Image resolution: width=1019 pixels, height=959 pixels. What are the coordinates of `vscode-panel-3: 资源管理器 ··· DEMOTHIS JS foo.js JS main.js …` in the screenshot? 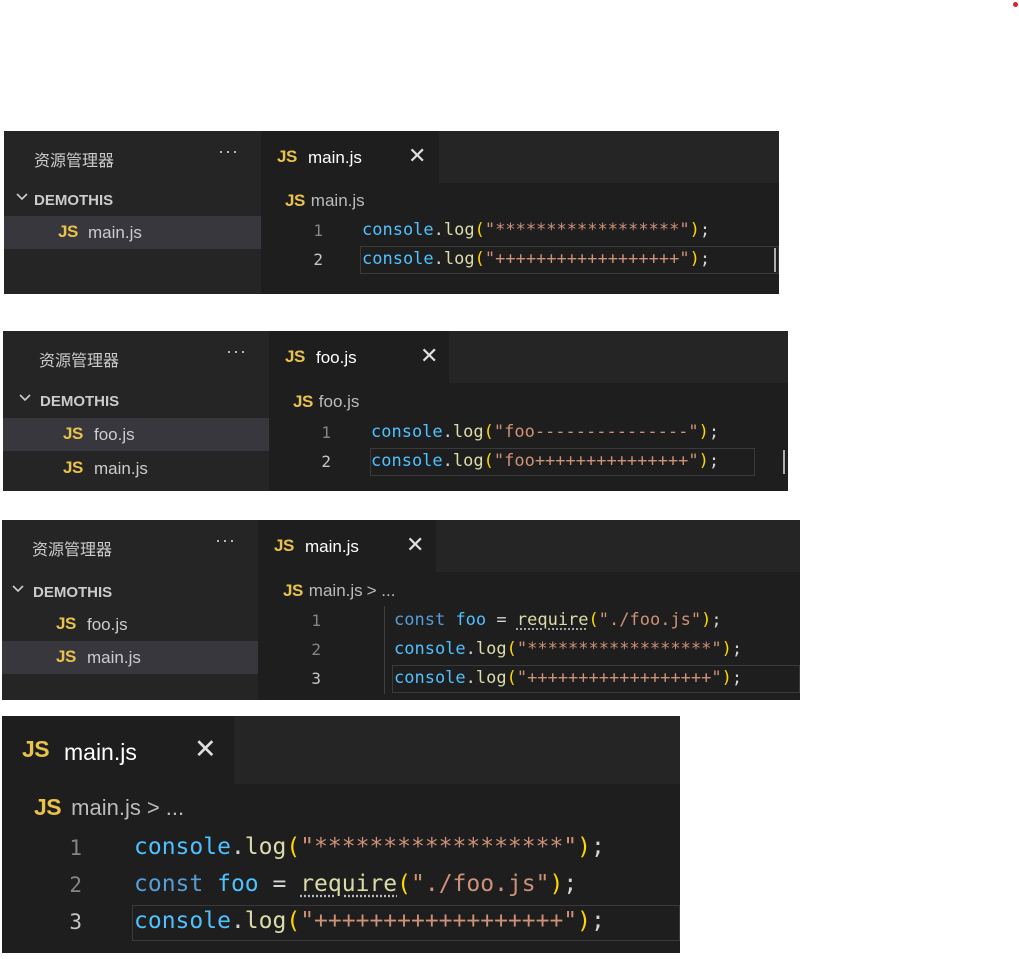 It's located at (401, 610).